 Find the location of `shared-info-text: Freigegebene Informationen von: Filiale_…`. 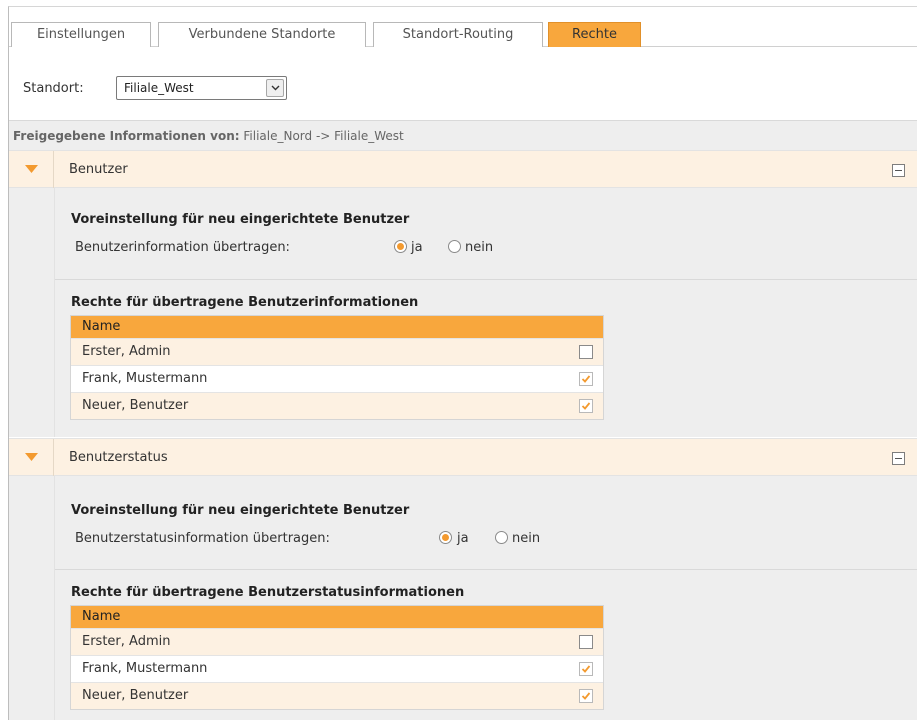

shared-info-text: Freigegebene Informationen von: Filiale_… is located at coordinates (208, 136).